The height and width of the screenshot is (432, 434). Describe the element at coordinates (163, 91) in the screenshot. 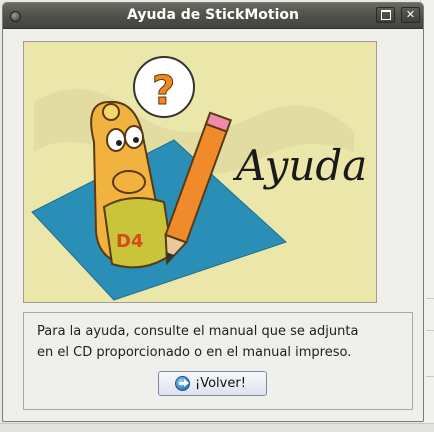

I see `question-mark-icon: ?` at that location.